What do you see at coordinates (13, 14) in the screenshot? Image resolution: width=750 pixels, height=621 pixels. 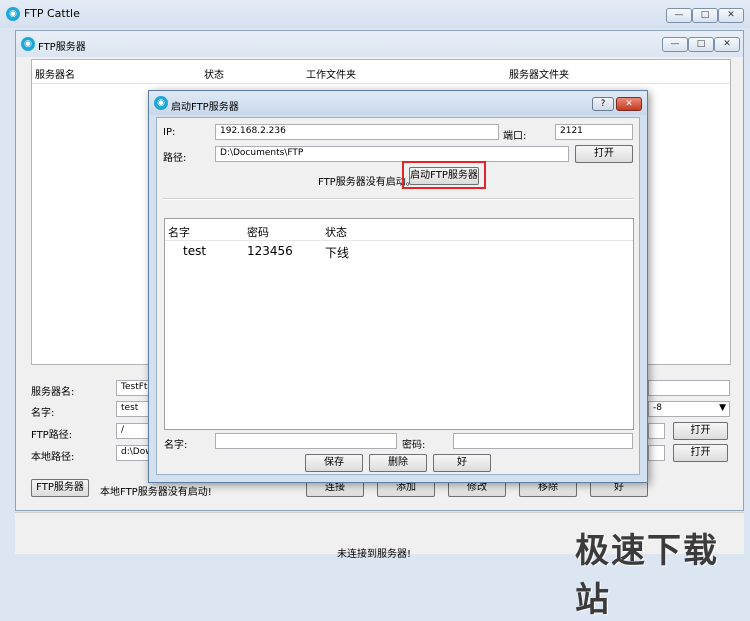 I see `app-icon: ◉` at bounding box center [13, 14].